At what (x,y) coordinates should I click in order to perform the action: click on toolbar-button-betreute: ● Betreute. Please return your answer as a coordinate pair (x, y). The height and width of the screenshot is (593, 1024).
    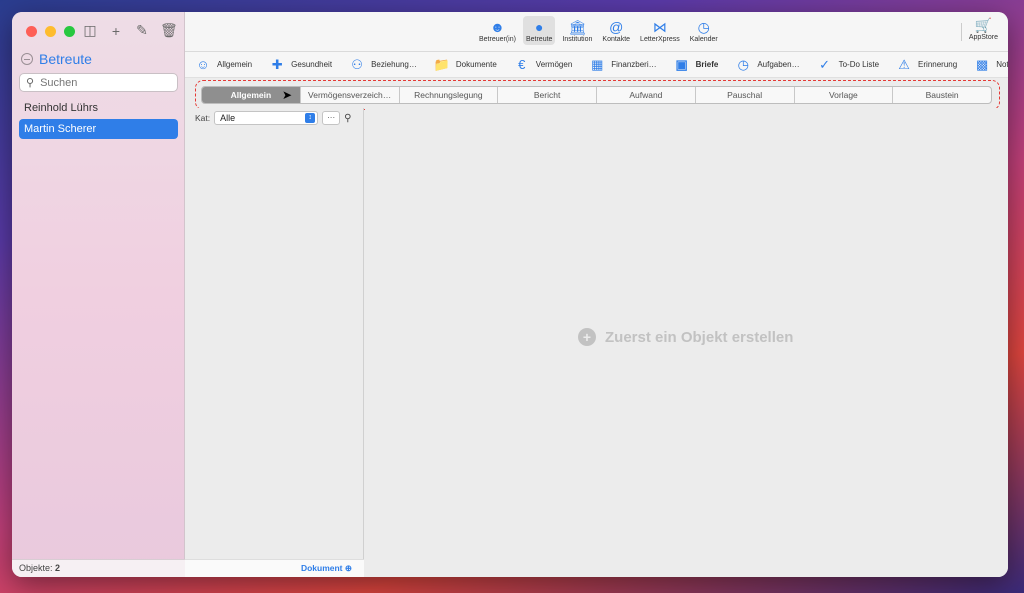
    Looking at the image, I should click on (539, 30).